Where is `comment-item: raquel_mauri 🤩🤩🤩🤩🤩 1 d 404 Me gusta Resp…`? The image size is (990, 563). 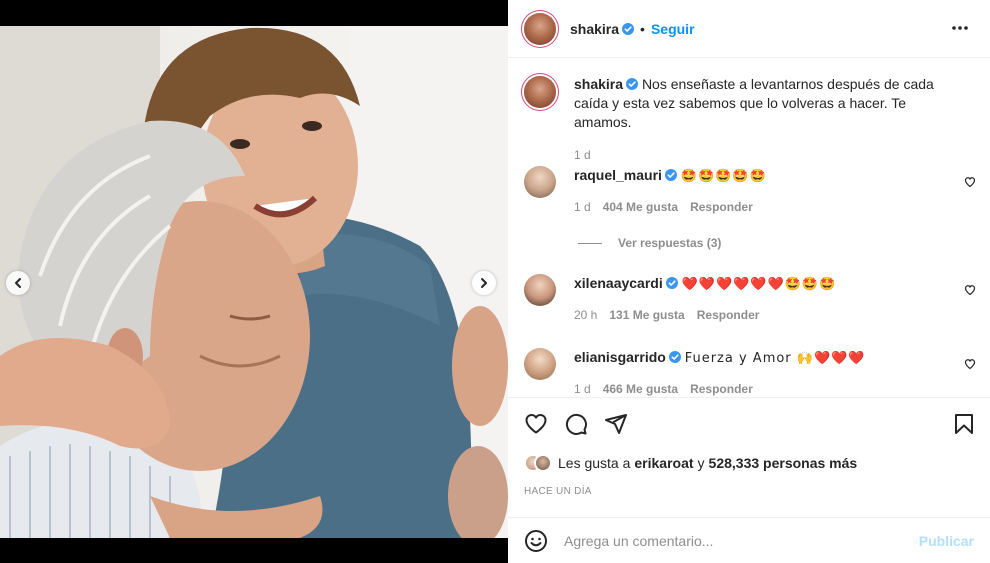 comment-item: raquel_mauri 🤩🤩🤩🤩🤩 1 d 404 Me gusta Resp… is located at coordinates (749, 190).